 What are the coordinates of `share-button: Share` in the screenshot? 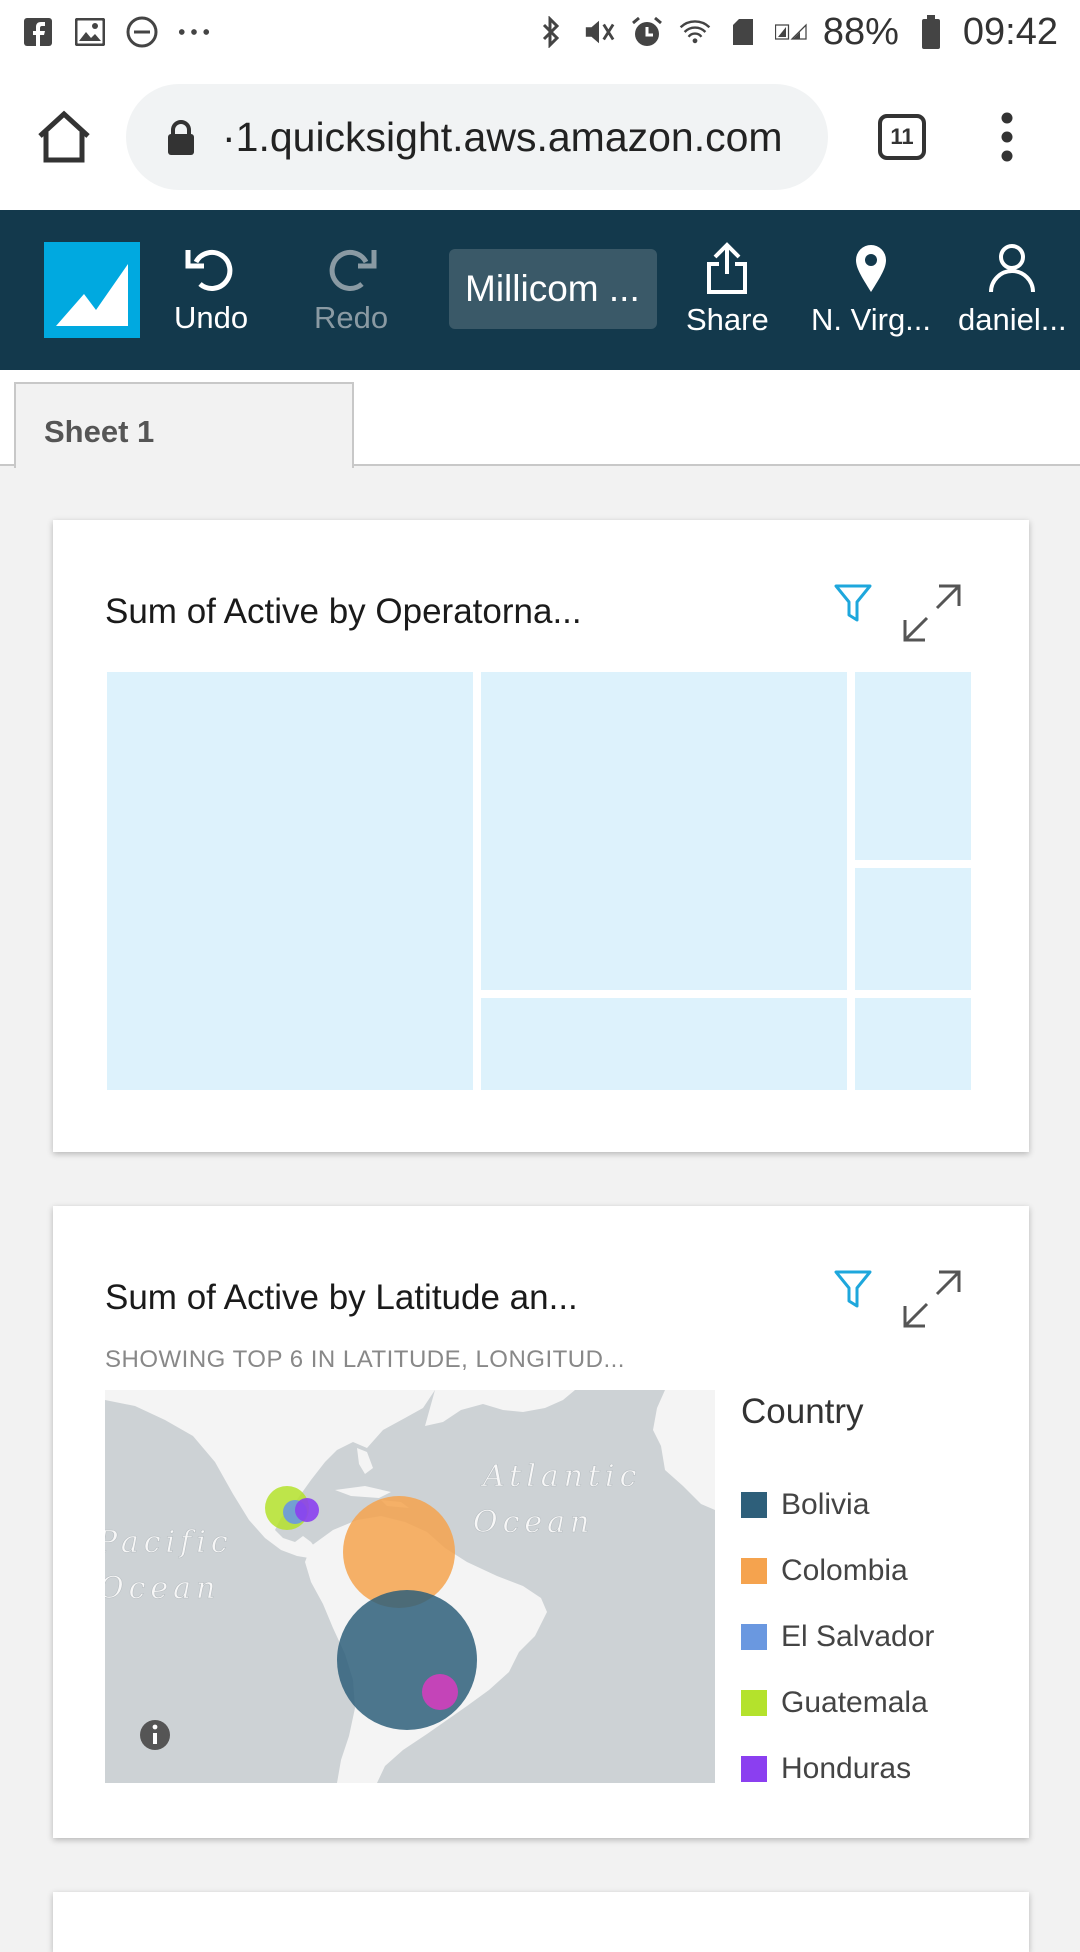 It's located at (727, 290).